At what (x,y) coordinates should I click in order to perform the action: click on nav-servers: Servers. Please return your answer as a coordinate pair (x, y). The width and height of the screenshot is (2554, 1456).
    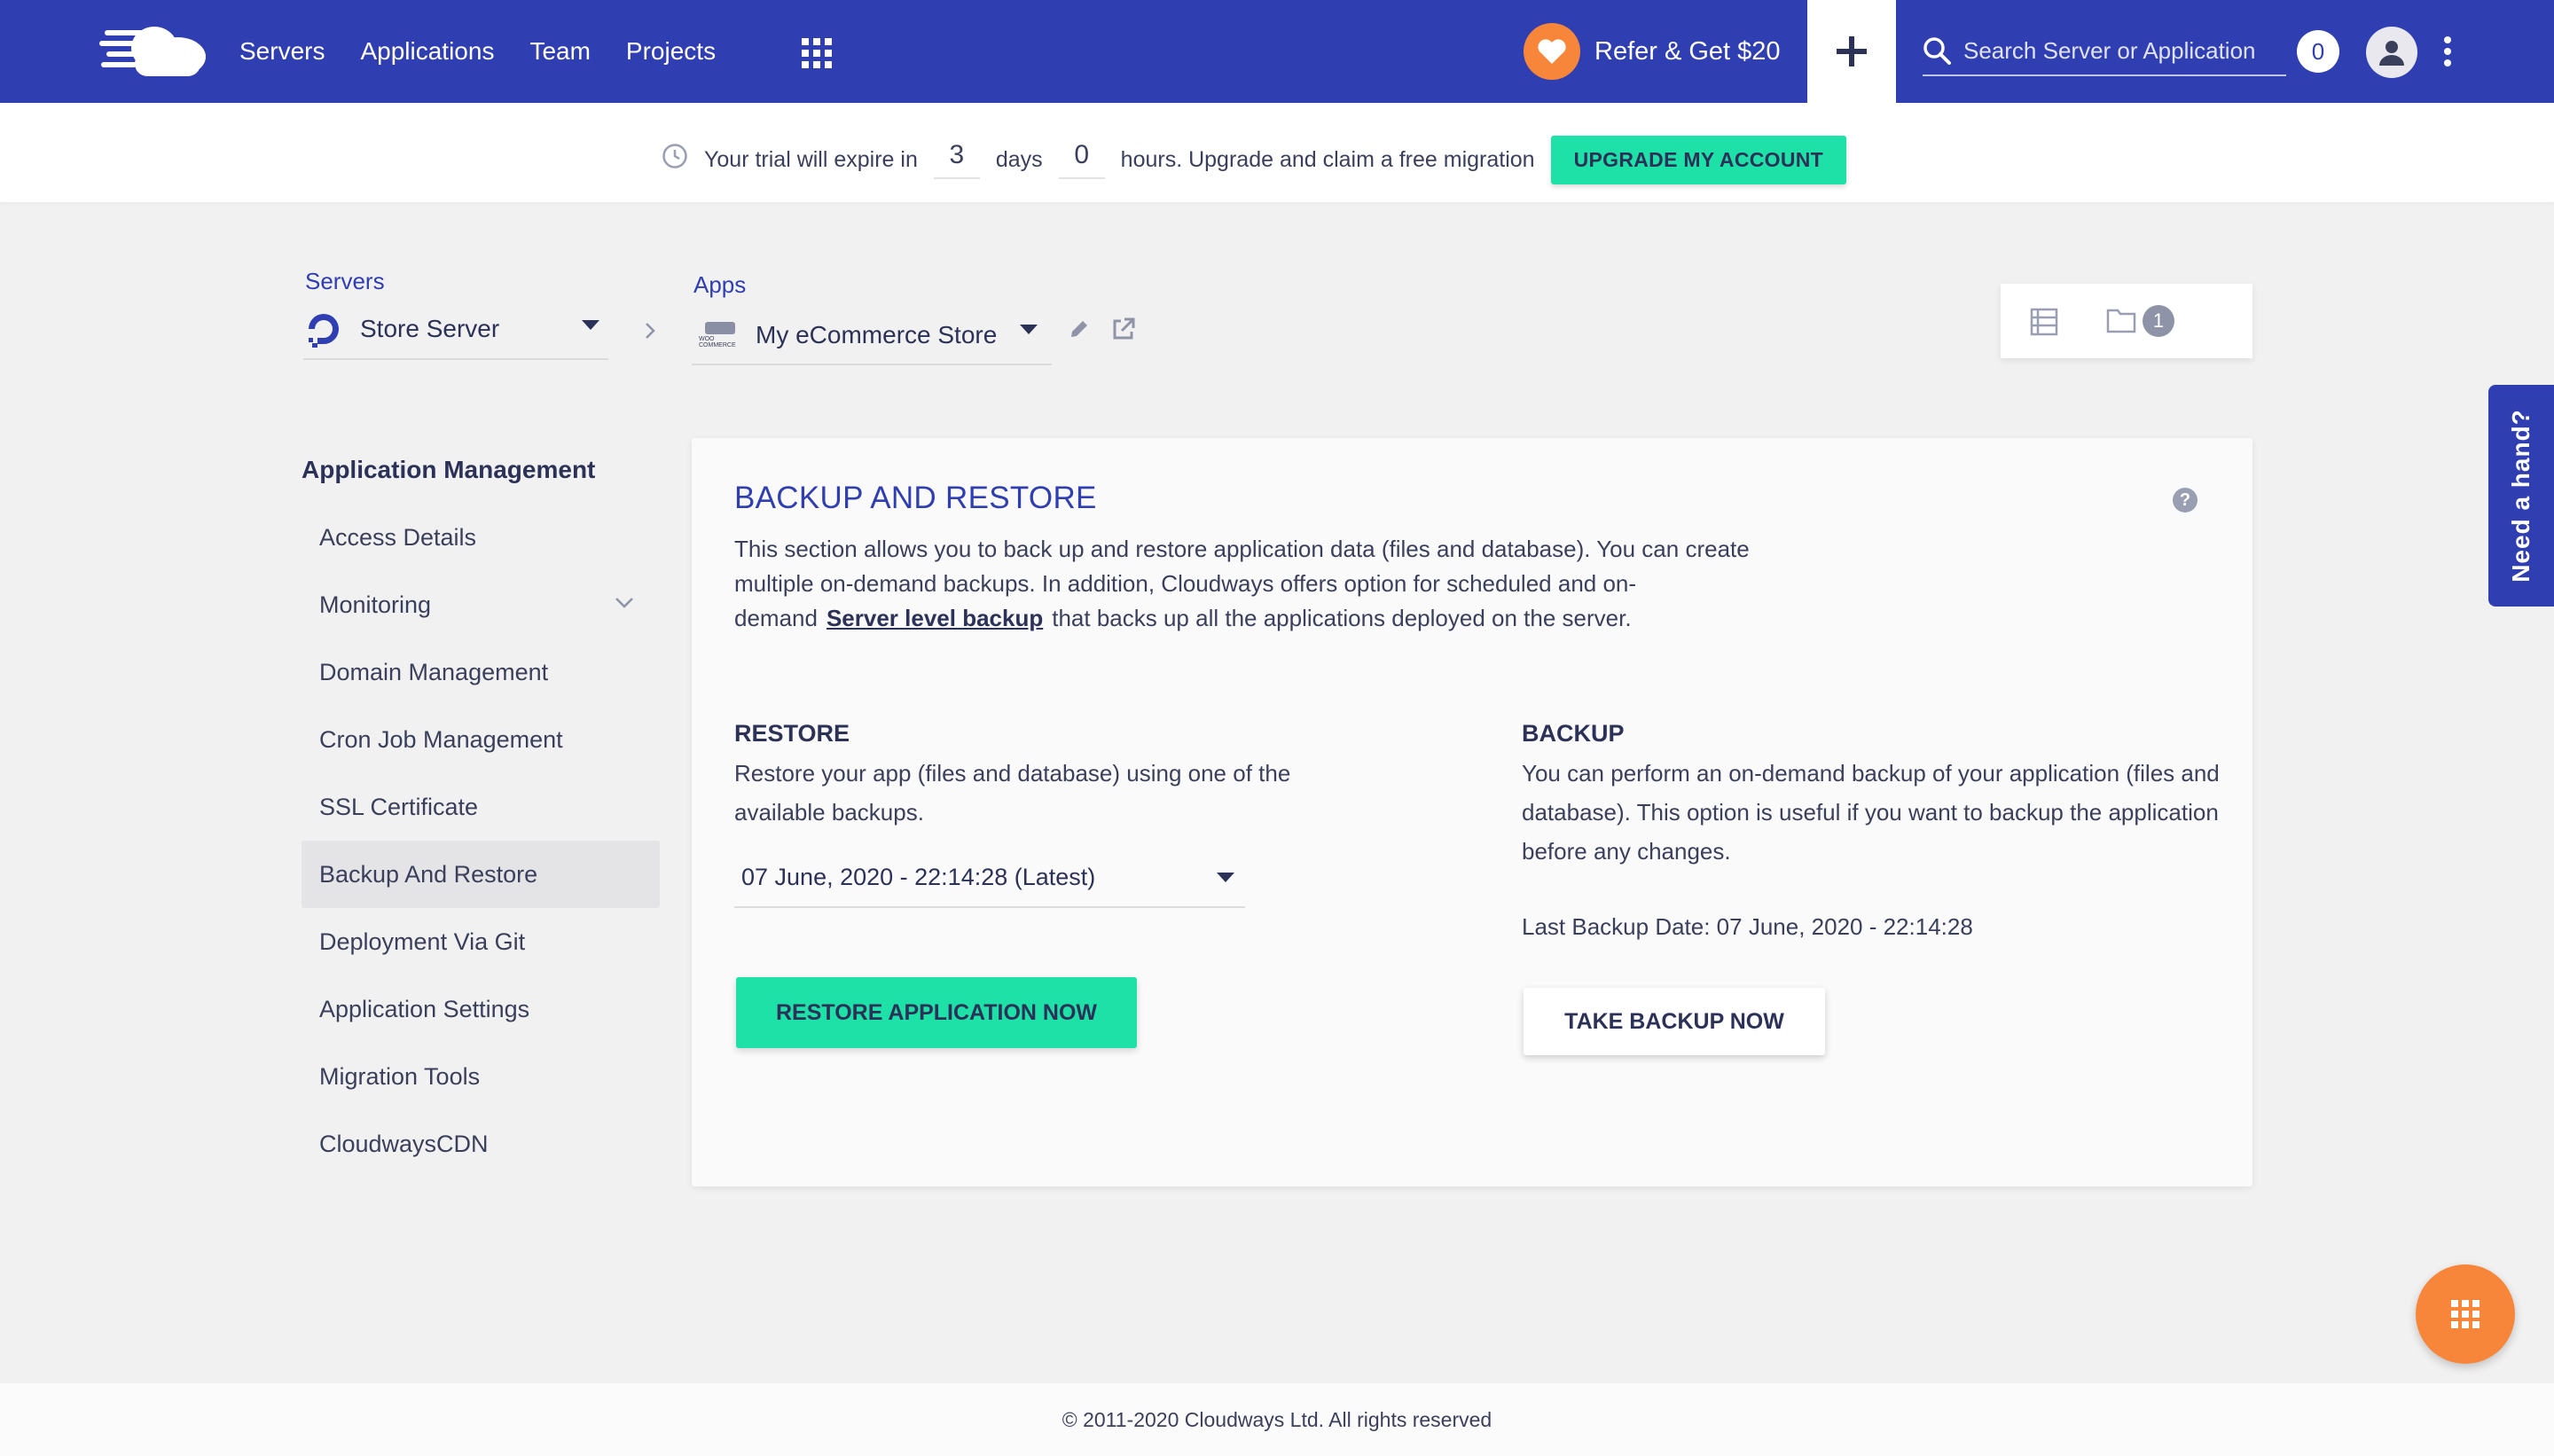
    Looking at the image, I should click on (282, 51).